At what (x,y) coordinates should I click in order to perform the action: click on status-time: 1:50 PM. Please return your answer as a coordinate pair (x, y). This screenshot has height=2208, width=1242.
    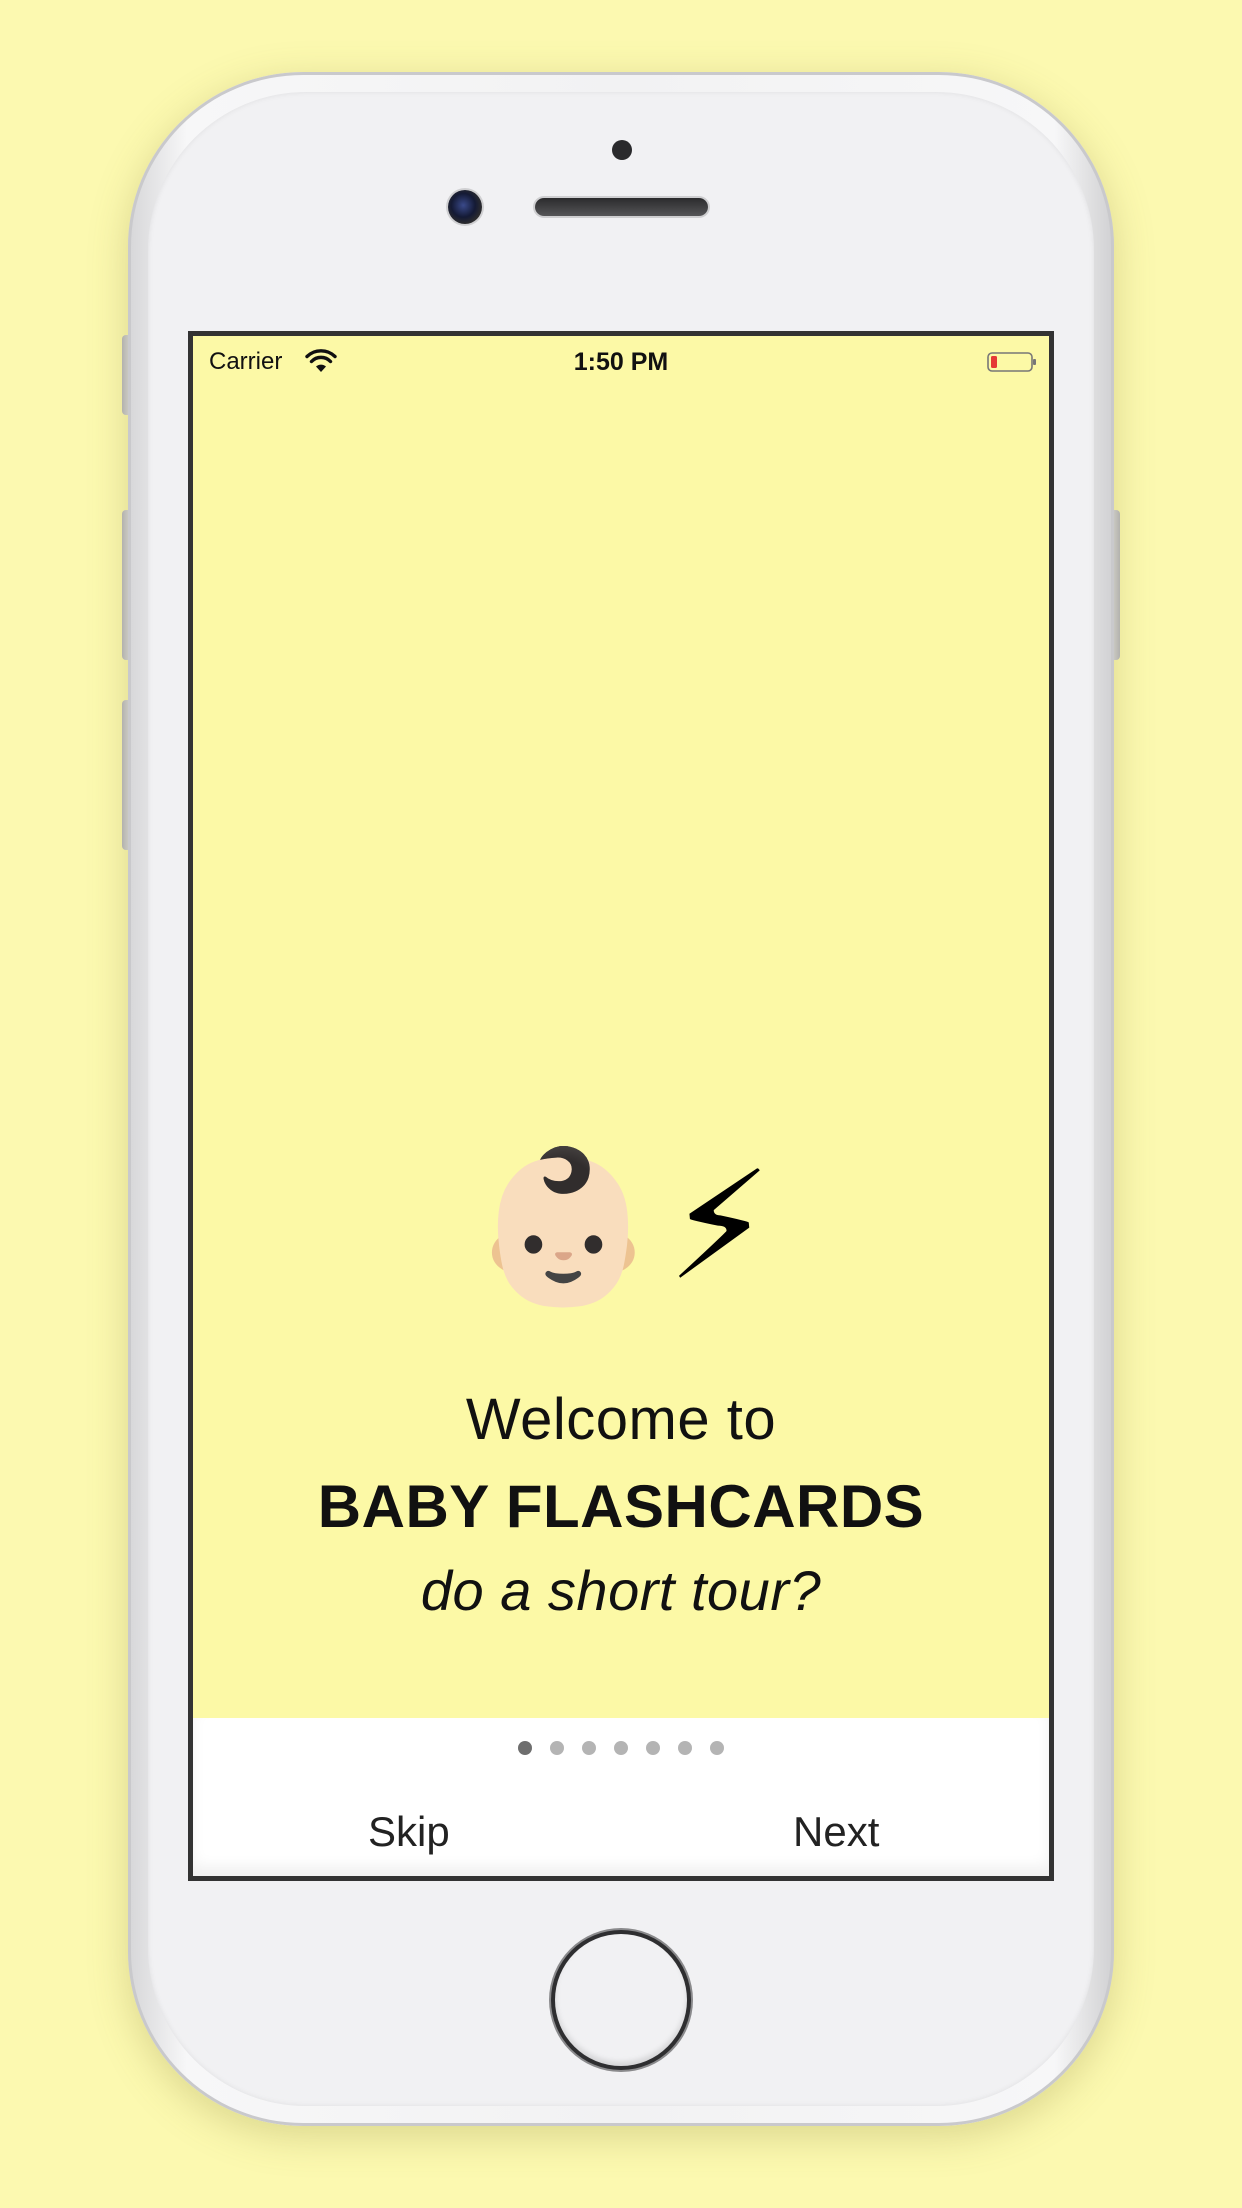
    Looking at the image, I should click on (621, 362).